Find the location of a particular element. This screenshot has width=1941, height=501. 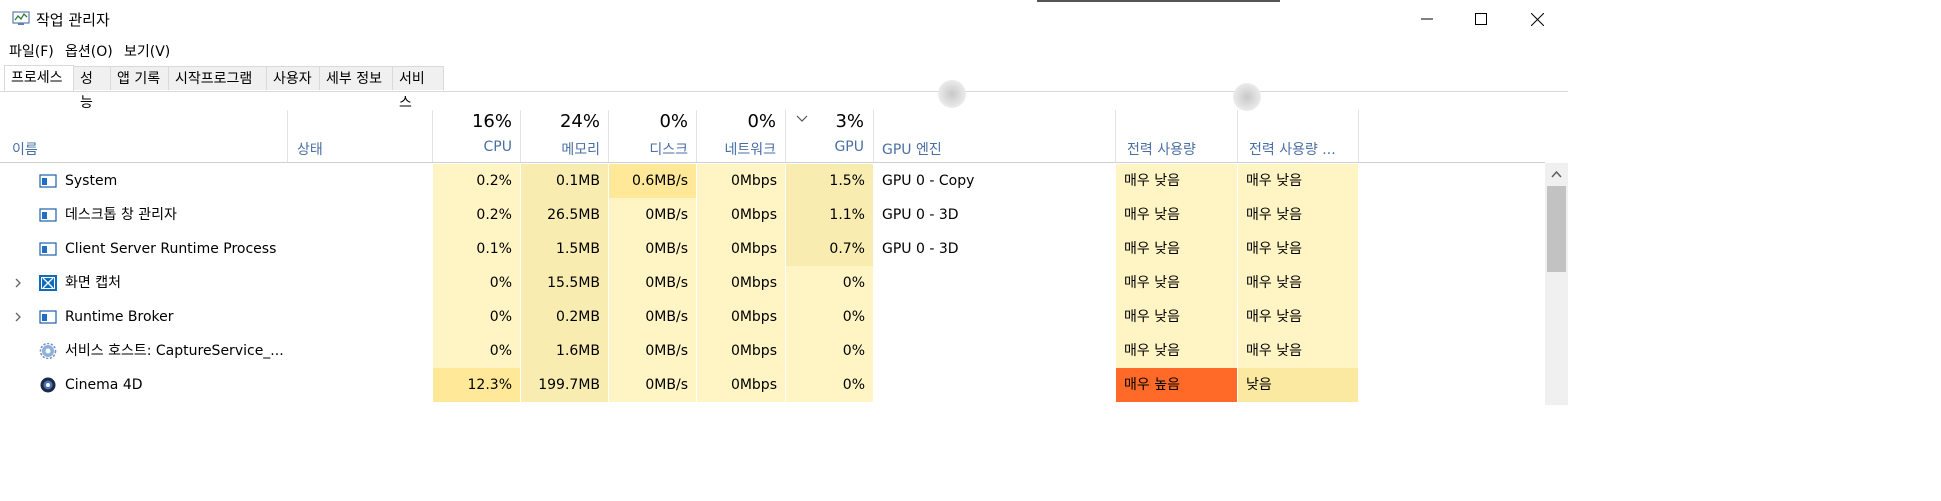

cell-gpu: 1.5% is located at coordinates (829, 181).